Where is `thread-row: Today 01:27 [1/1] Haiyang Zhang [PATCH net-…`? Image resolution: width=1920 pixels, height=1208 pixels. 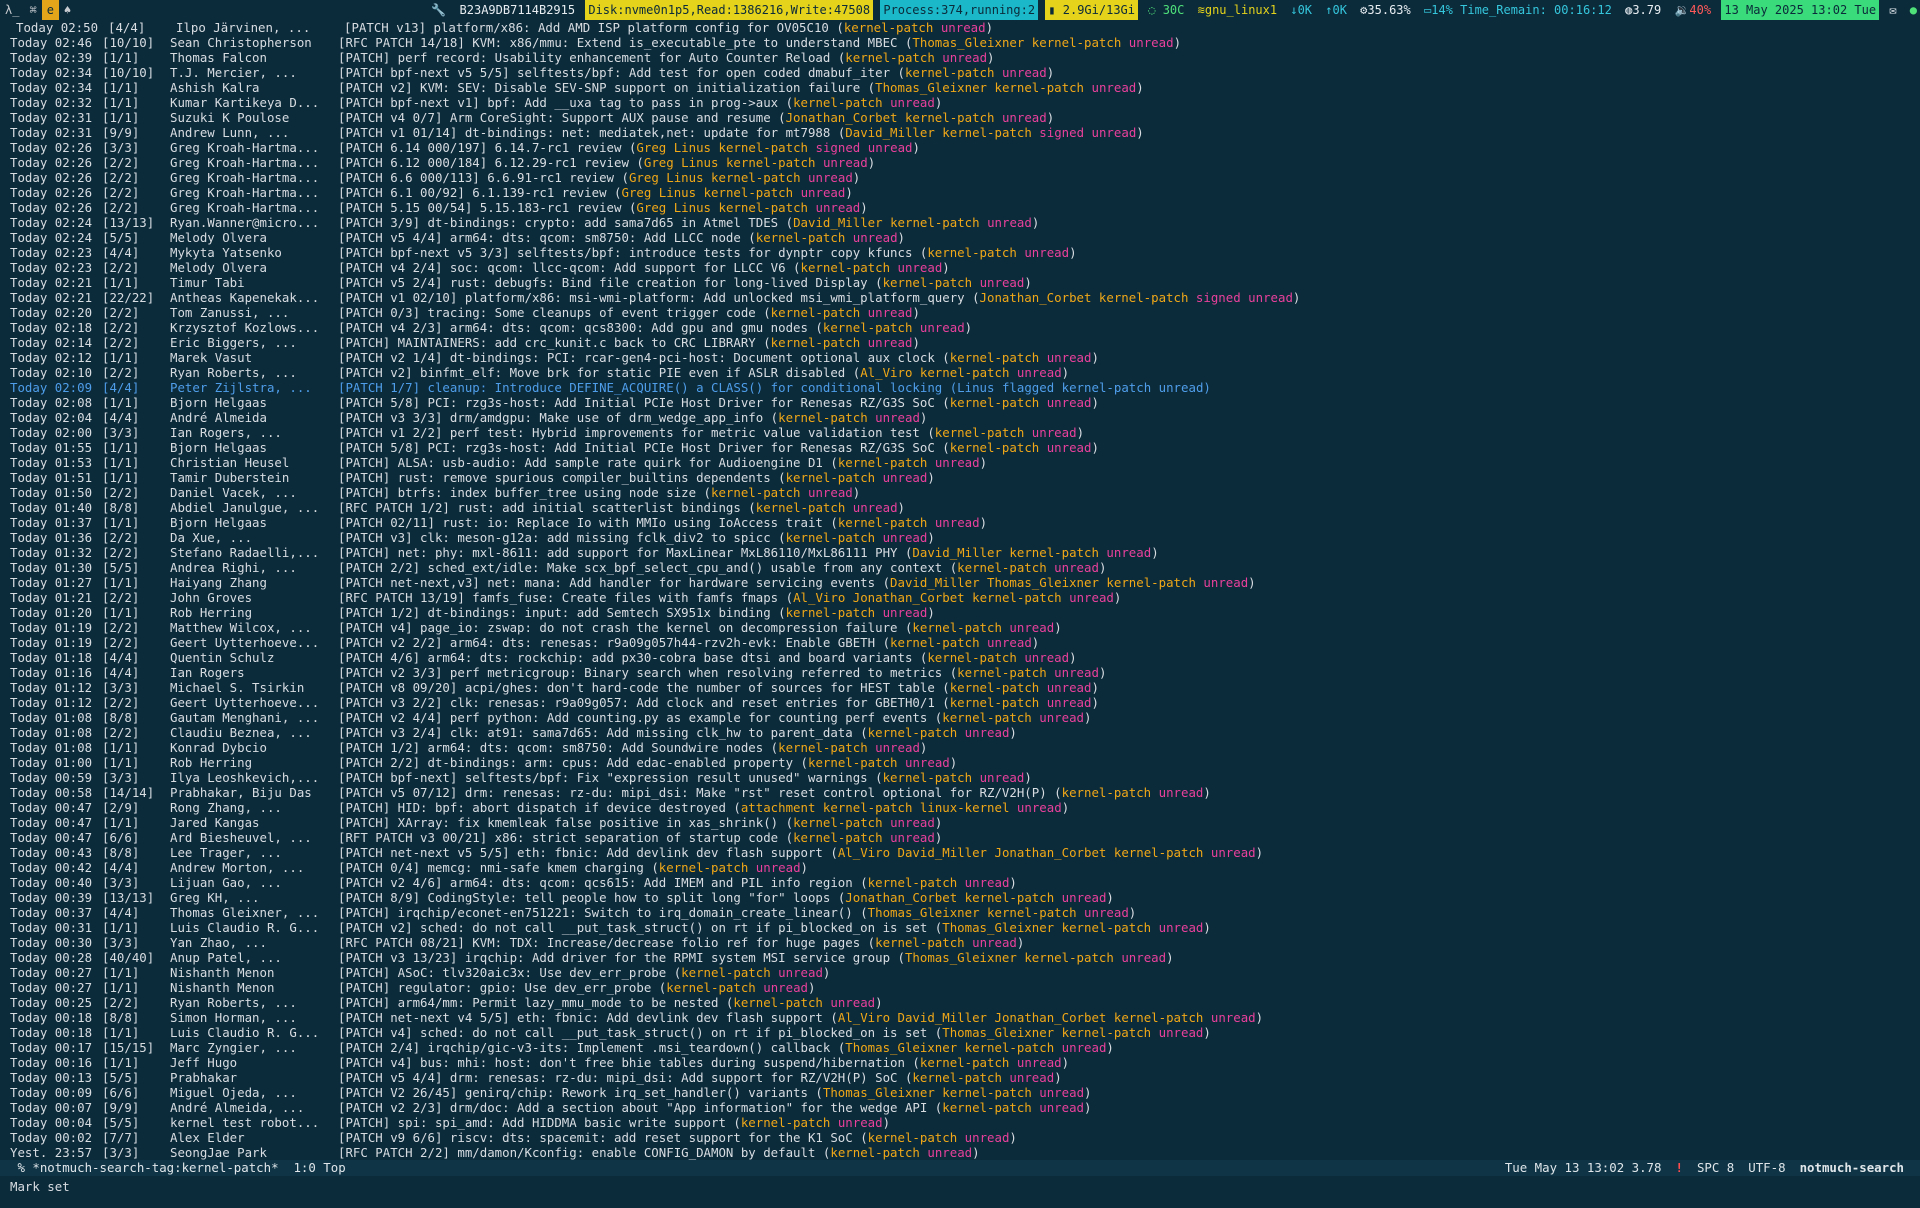
thread-row: Today 01:27 [1/1] Haiyang Zhang [PATCH net-… is located at coordinates (960, 582).